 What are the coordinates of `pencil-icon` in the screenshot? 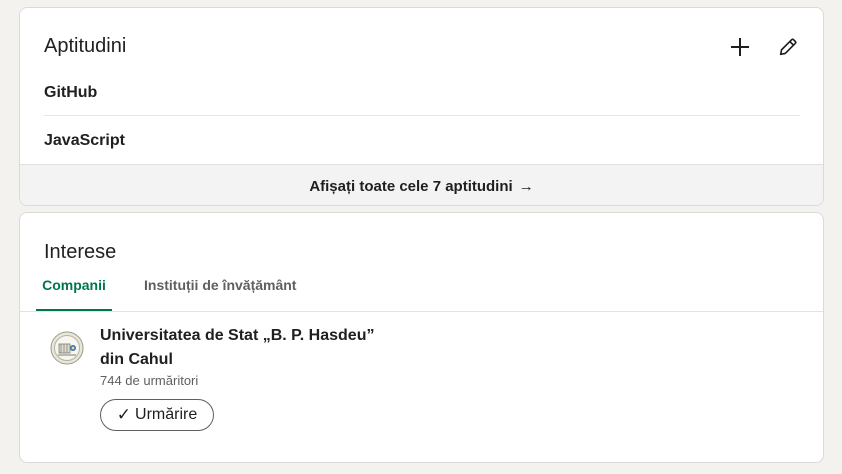 It's located at (788, 47).